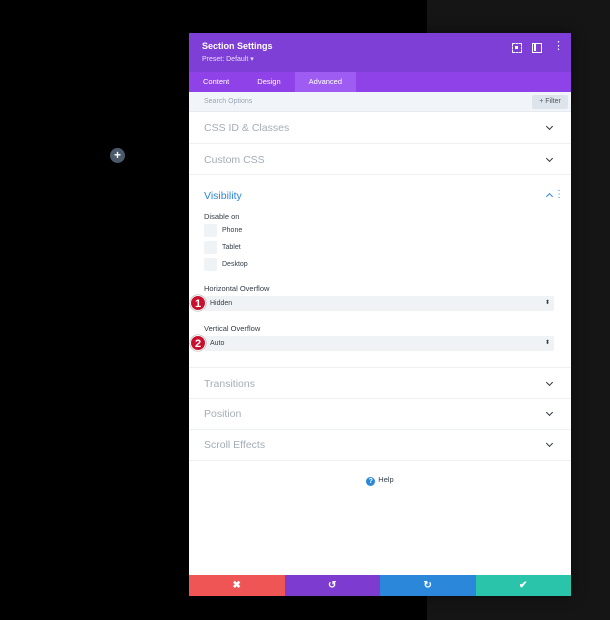  What do you see at coordinates (380, 383) in the screenshot?
I see `section-transitions: Transitions` at bounding box center [380, 383].